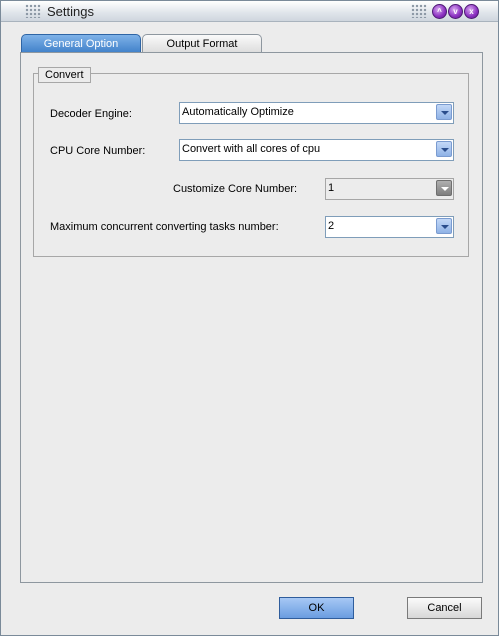  Describe the element at coordinates (249, 11) in the screenshot. I see `title-bar: Settings ^ v x` at that location.